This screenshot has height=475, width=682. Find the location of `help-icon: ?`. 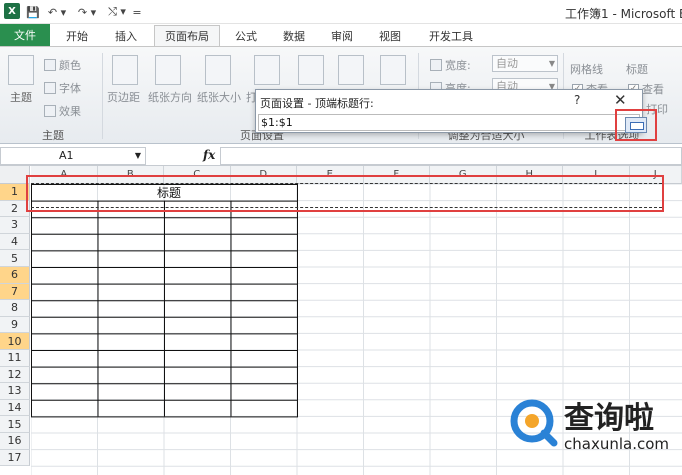

help-icon: ? is located at coordinates (577, 100).